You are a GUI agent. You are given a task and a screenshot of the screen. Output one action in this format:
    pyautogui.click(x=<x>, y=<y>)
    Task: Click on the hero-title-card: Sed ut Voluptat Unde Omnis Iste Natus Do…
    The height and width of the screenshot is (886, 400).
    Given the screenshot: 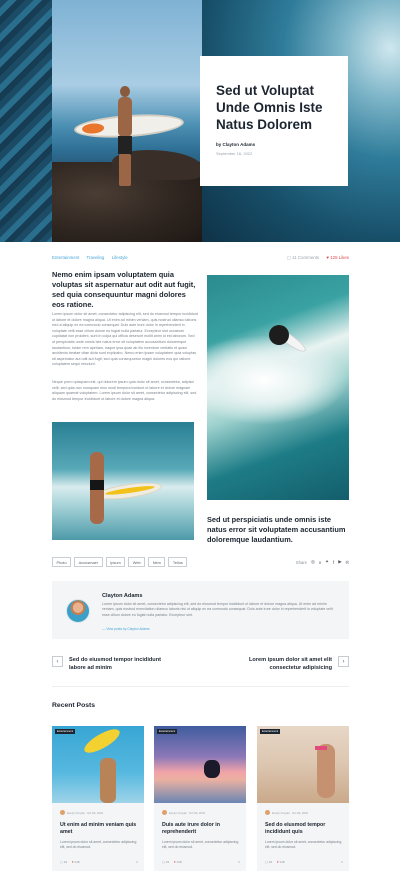 What is the action you would take?
    pyautogui.click(x=274, y=121)
    